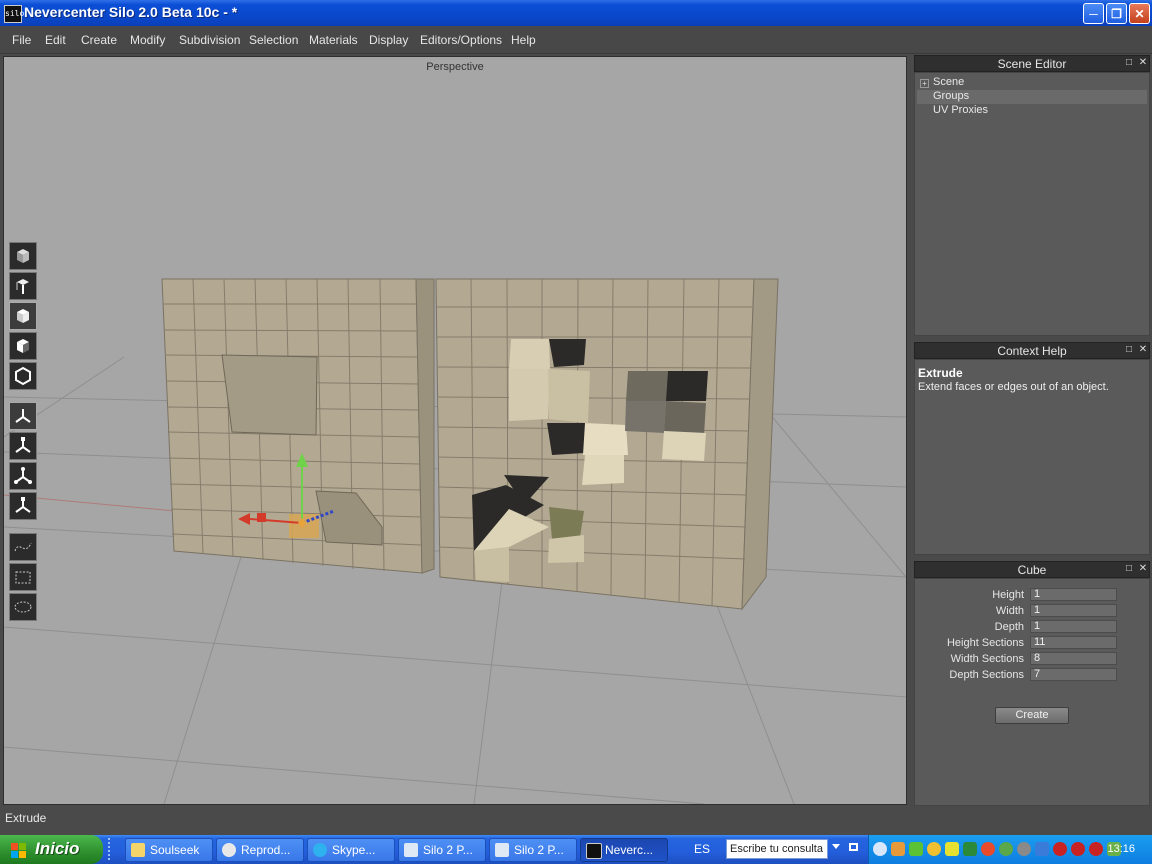 This screenshot has height=864, width=1152. Describe the element at coordinates (1073, 594) in the screenshot. I see `height-field: 1` at that location.